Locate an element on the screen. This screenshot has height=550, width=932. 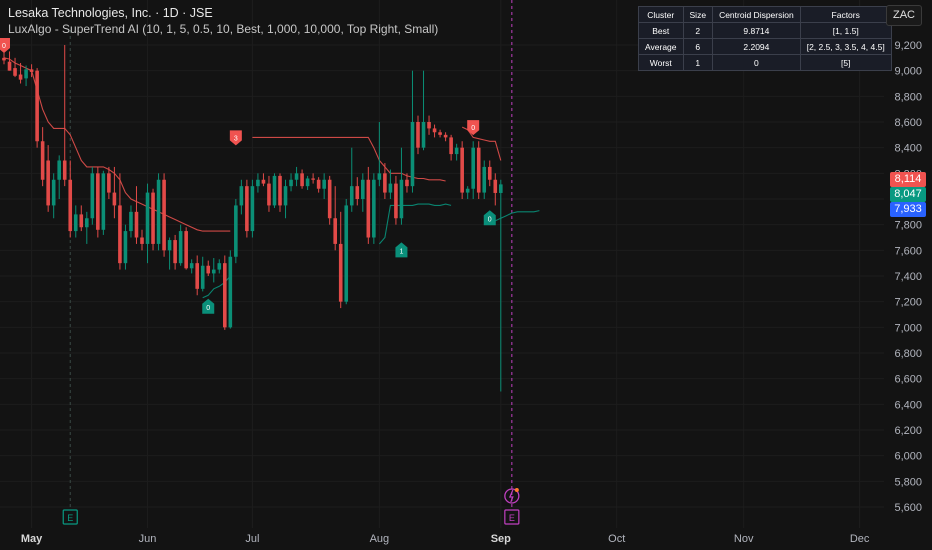
col-header-dispersion: Centroid Dispersion is located at coordinates (756, 14).